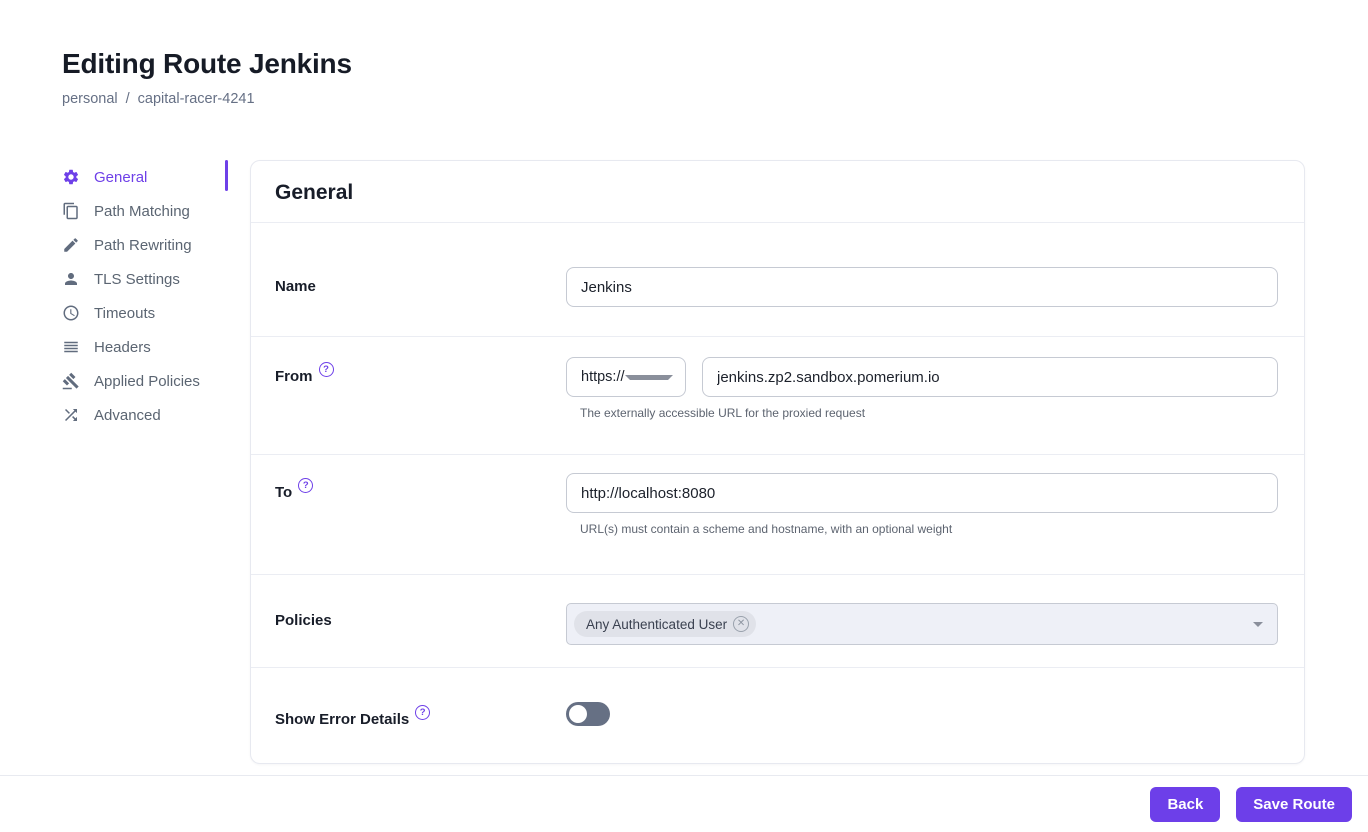 Image resolution: width=1368 pixels, height=832 pixels. I want to click on sidebar-item-timeouts: Timeouts, so click(145, 313).